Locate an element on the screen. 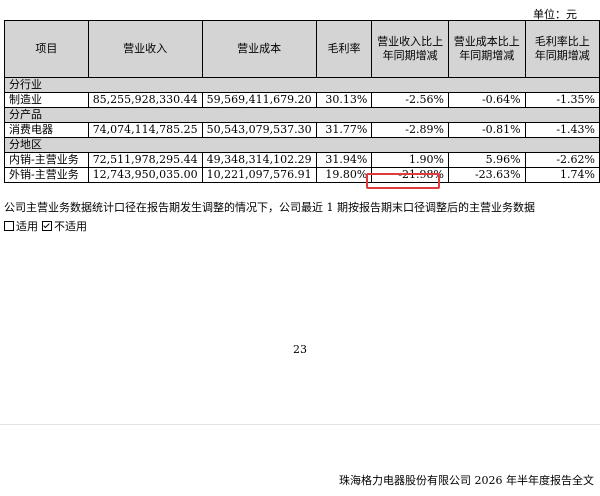 Image resolution: width=600 pixels, height=496 pixels. margin-cell: 30.13% is located at coordinates (344, 100).